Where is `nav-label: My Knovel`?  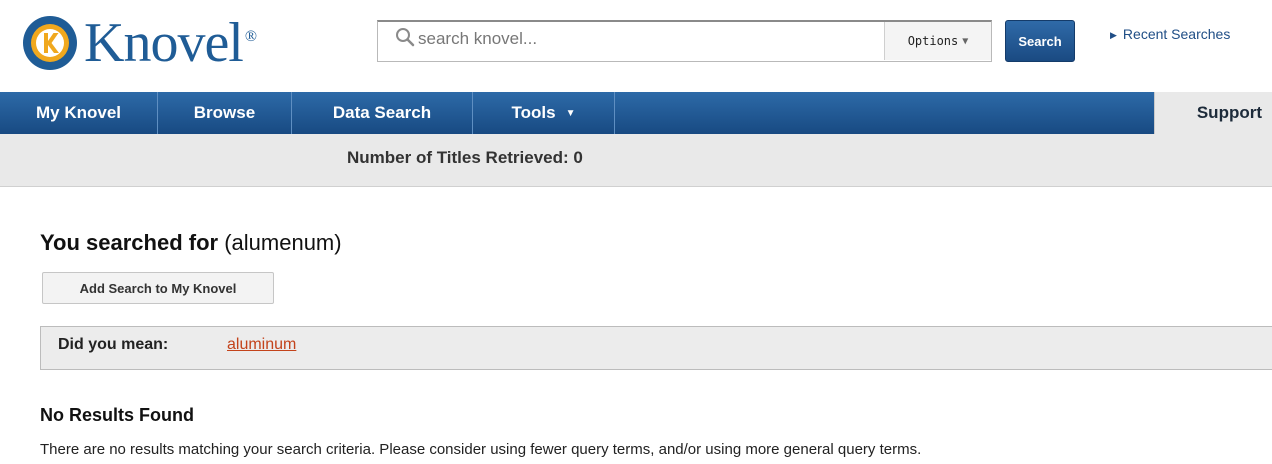
nav-label: My Knovel is located at coordinates (78, 112).